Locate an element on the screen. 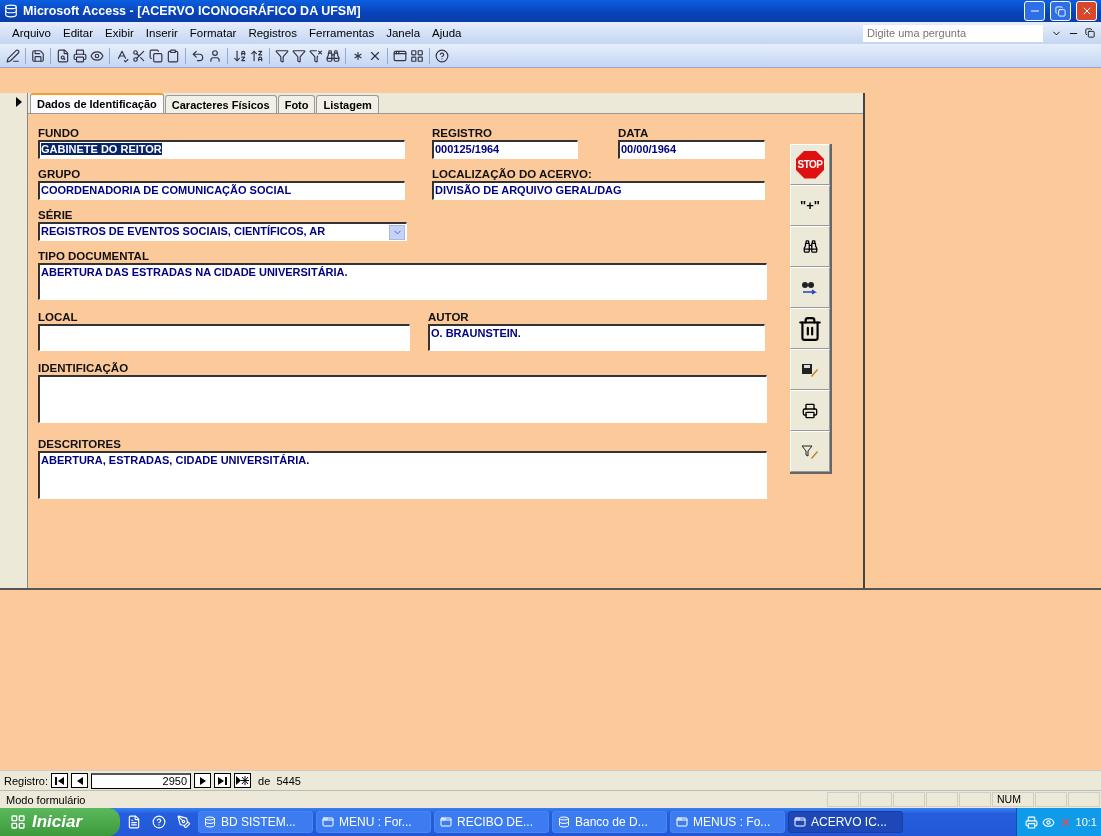  previous-record-button is located at coordinates (80, 780).